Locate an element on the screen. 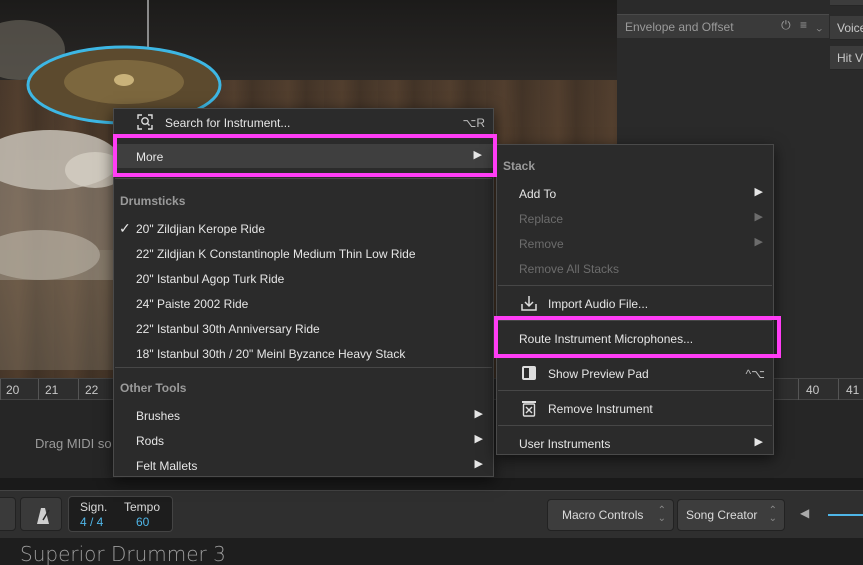 This screenshot has width=863, height=565. tick-label: 41 is located at coordinates (853, 390).